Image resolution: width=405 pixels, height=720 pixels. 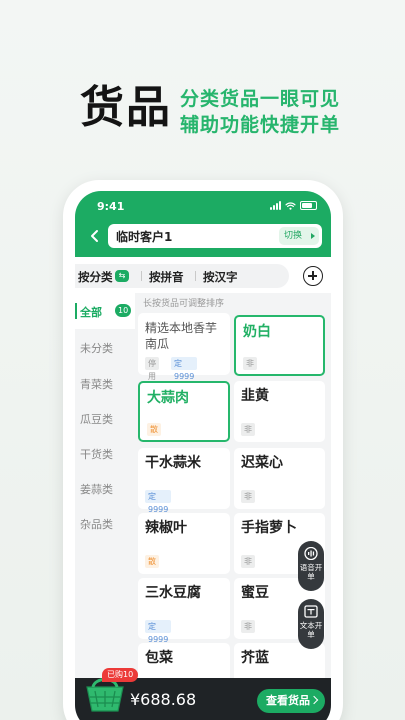 What do you see at coordinates (314, 700) in the screenshot?
I see `chevron-right-icon` at bounding box center [314, 700].